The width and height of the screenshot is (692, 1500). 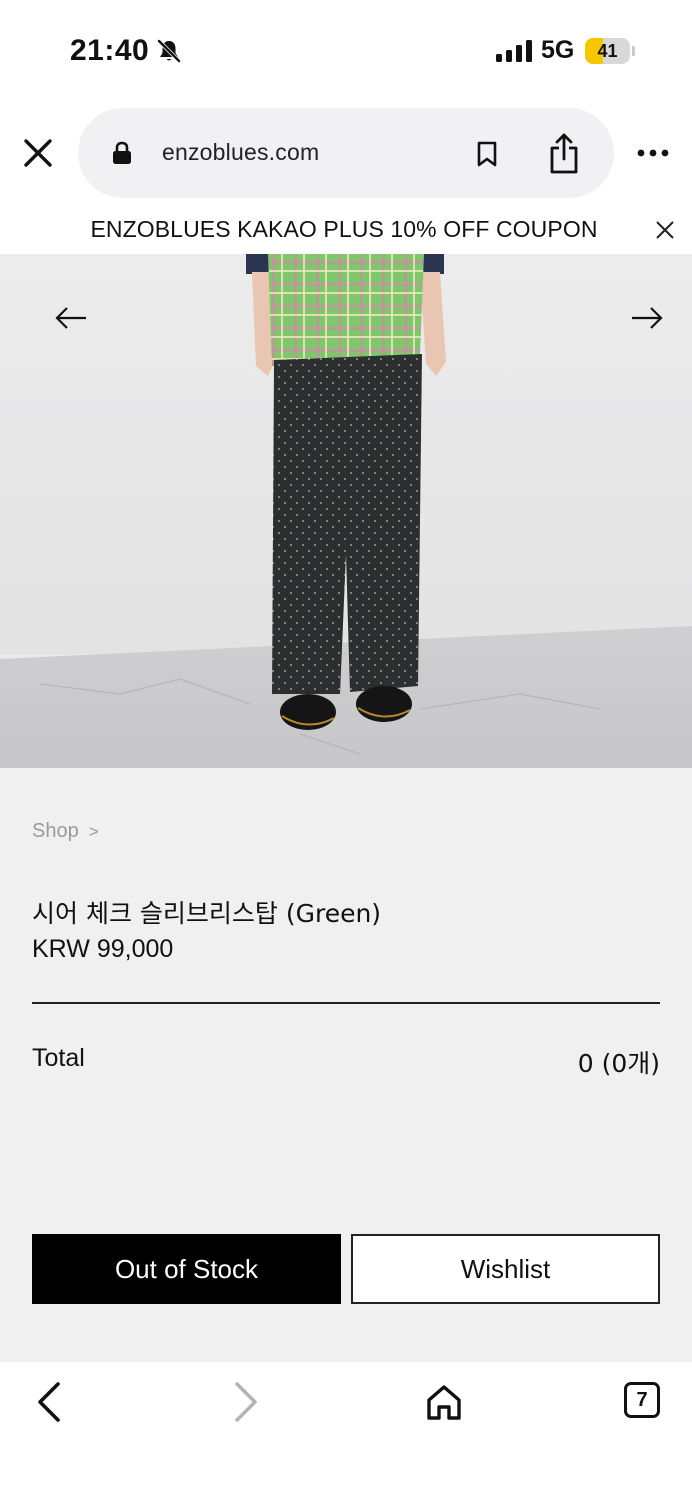 What do you see at coordinates (169, 51) in the screenshot?
I see `bell-muted-icon` at bounding box center [169, 51].